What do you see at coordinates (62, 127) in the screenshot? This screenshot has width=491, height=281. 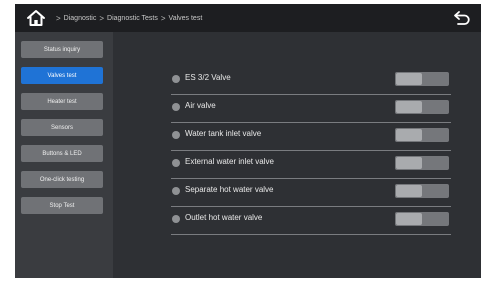 I see `sidebar-item-sensors: Sensors` at bounding box center [62, 127].